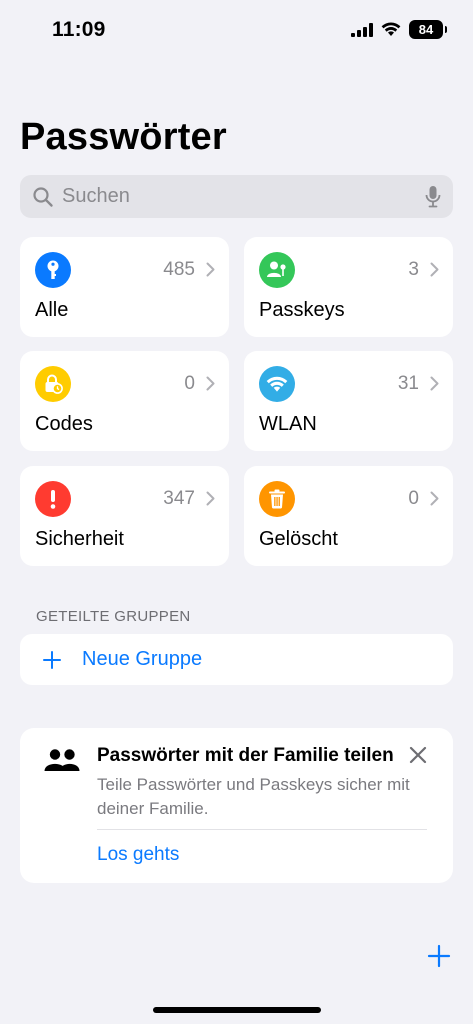  What do you see at coordinates (236, 196) in the screenshot?
I see `search-field: Suchen` at bounding box center [236, 196].